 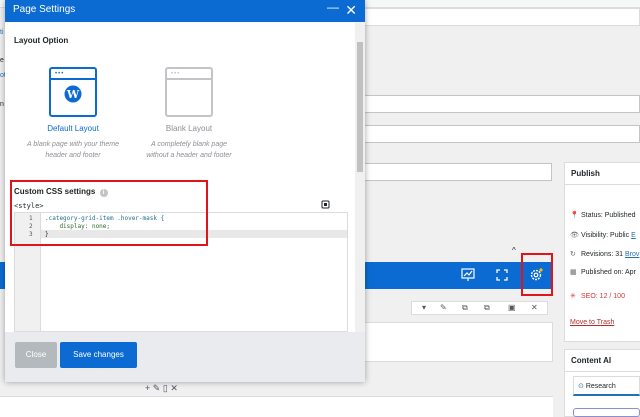 I want to click on layout-section-title: Layout Option, so click(x=41, y=40).